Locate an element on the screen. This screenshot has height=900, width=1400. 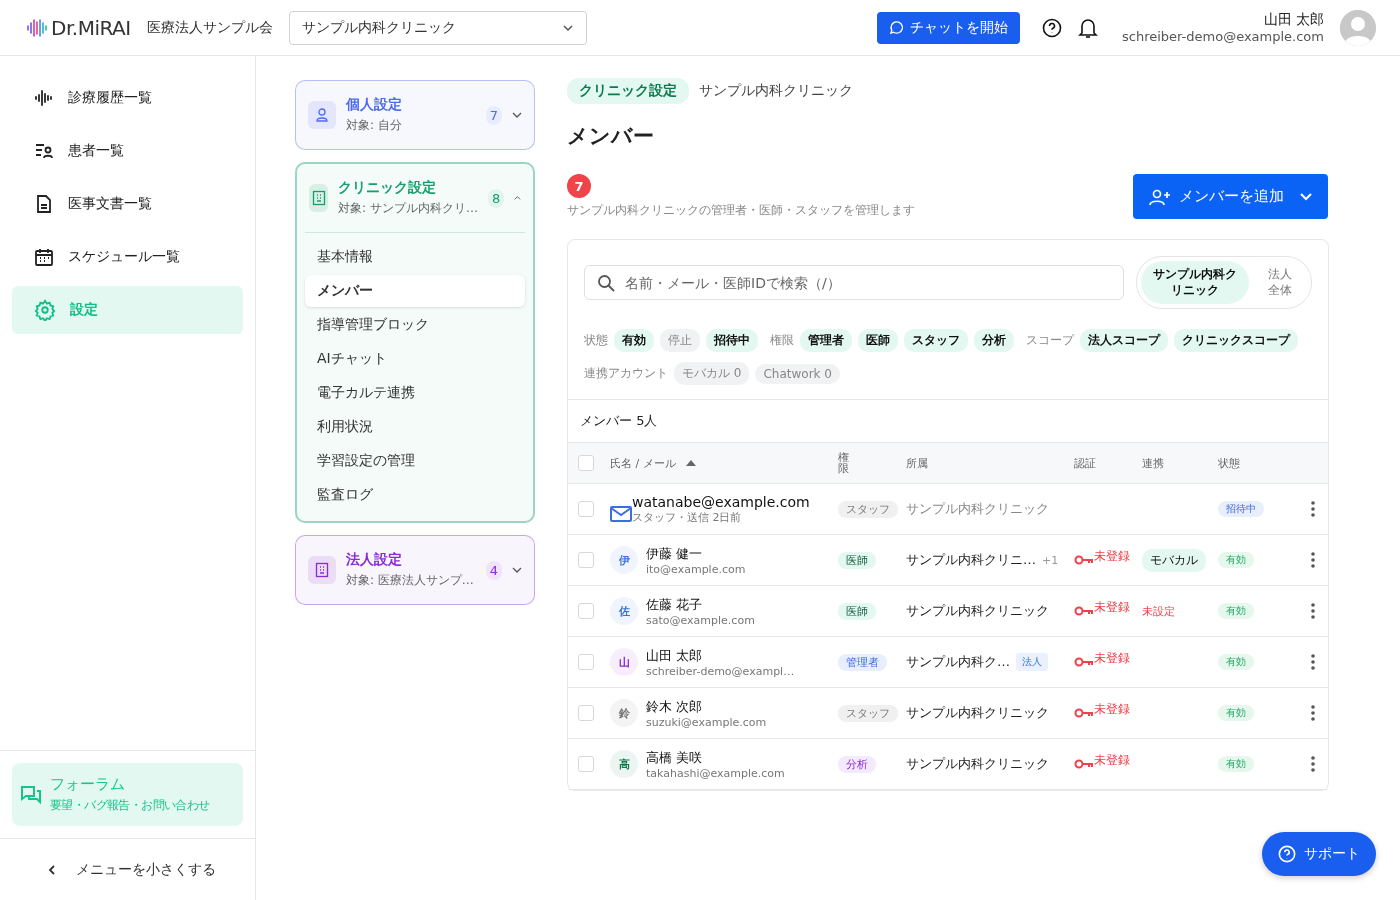
linked-account-tag: モバカル is located at coordinates (1174, 560).